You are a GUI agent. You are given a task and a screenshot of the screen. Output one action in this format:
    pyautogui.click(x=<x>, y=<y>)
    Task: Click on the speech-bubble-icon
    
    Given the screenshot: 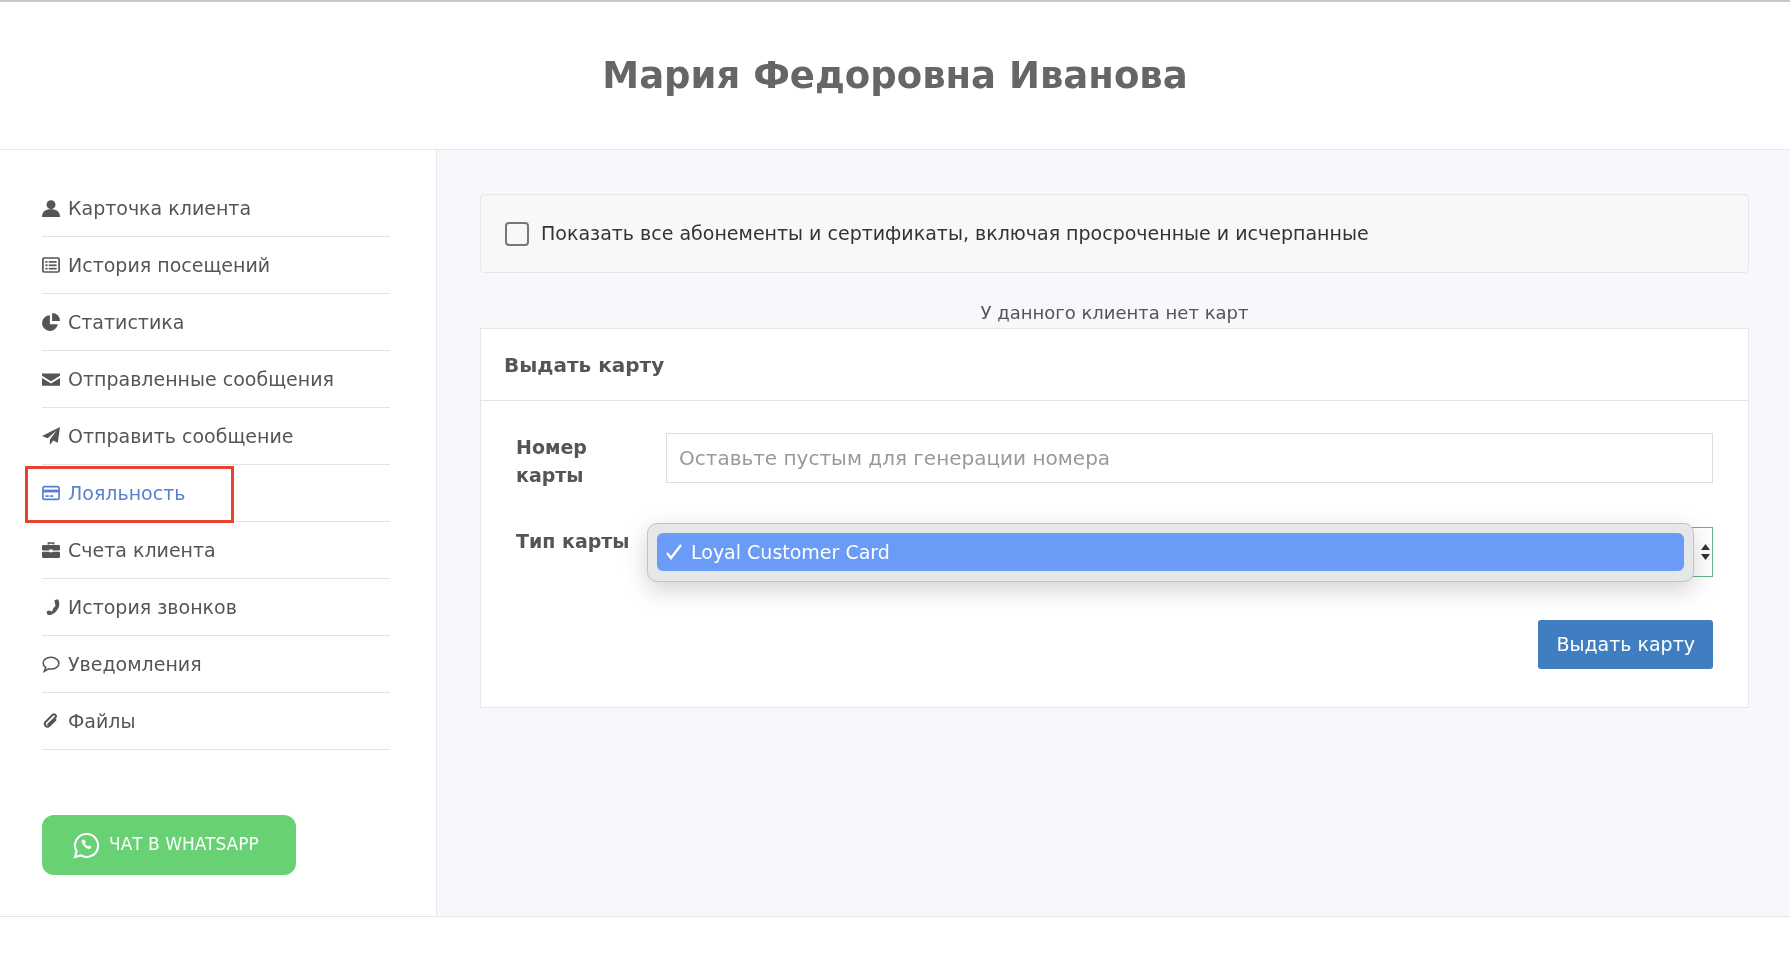 What is the action you would take?
    pyautogui.click(x=51, y=664)
    